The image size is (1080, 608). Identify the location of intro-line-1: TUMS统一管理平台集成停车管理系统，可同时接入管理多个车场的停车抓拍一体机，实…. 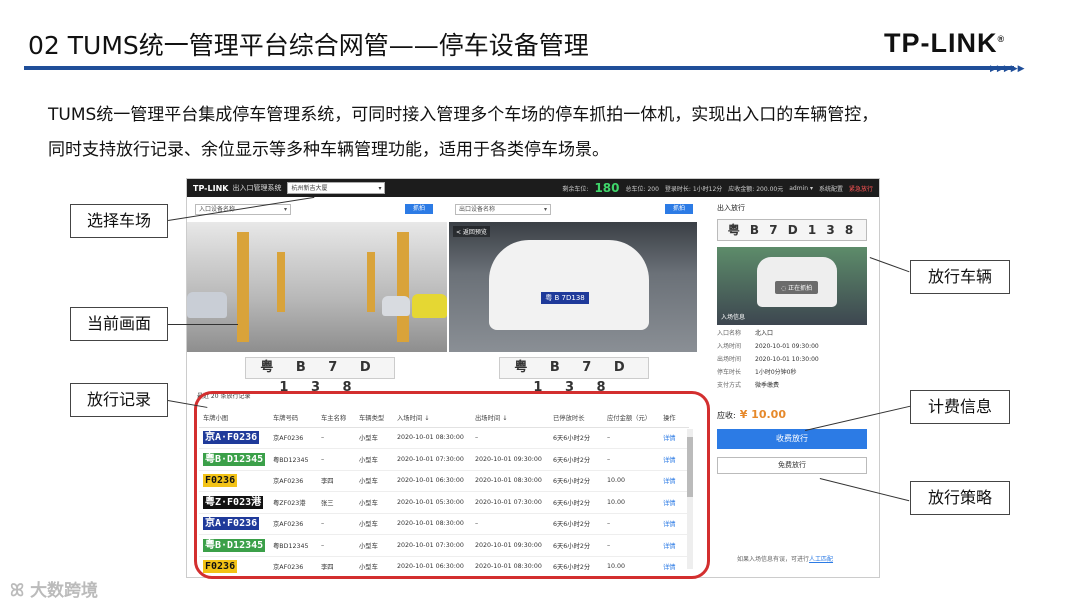
(463, 115).